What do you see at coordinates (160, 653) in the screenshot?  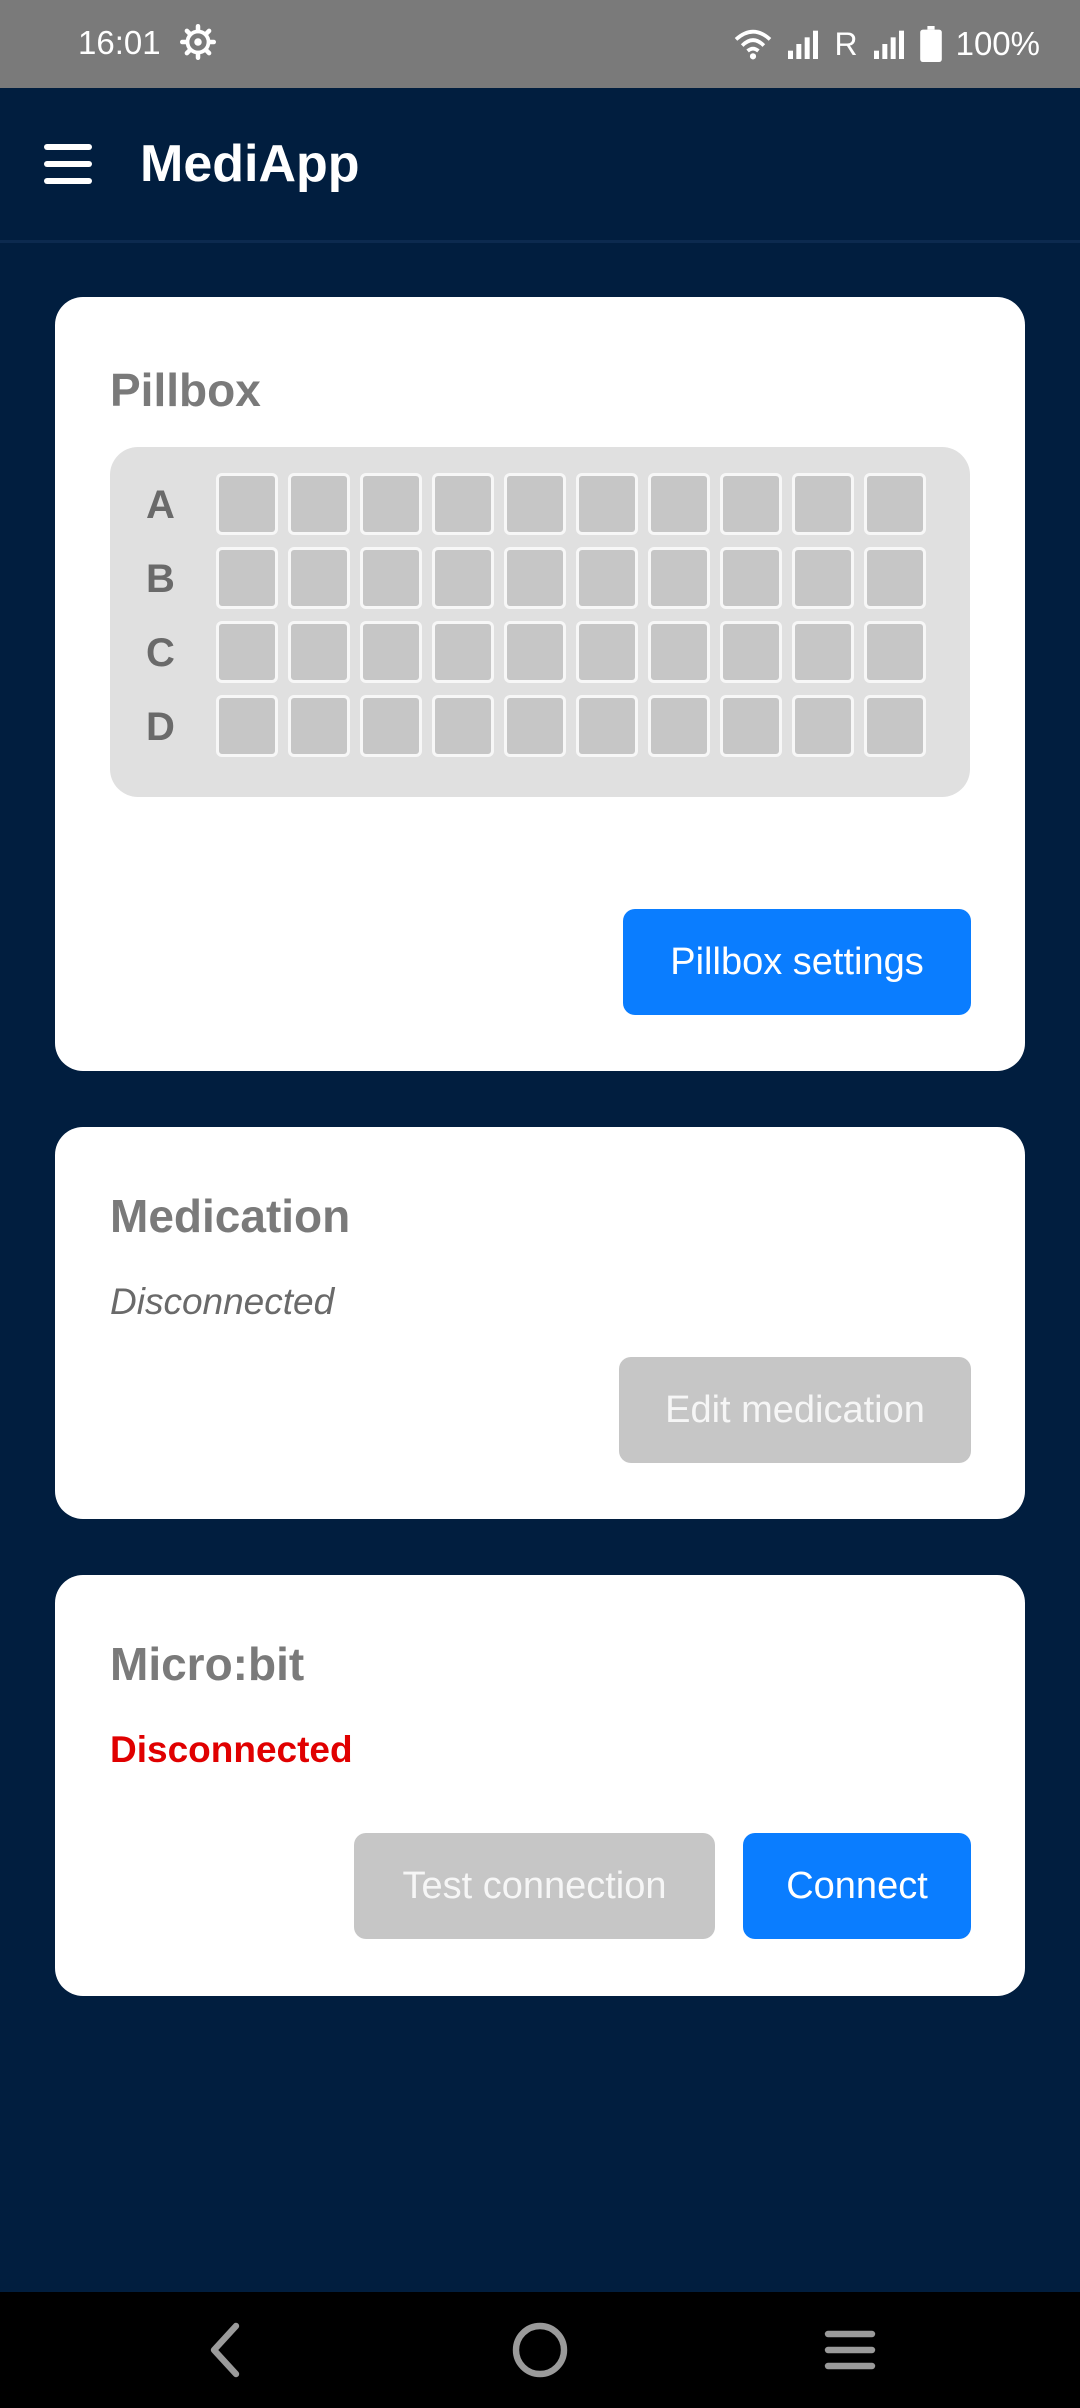 I see `pillbox-row-label: C` at bounding box center [160, 653].